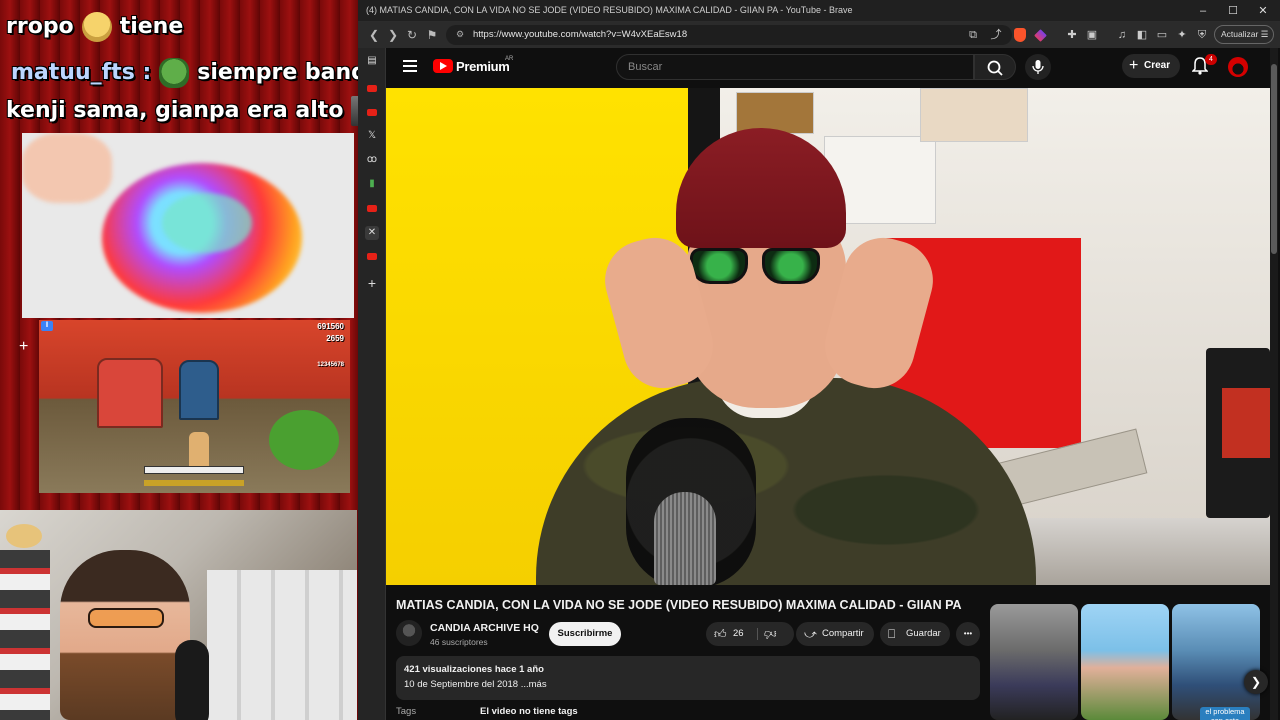 This screenshot has width=1280, height=720. I want to click on search-icon, so click(995, 68).